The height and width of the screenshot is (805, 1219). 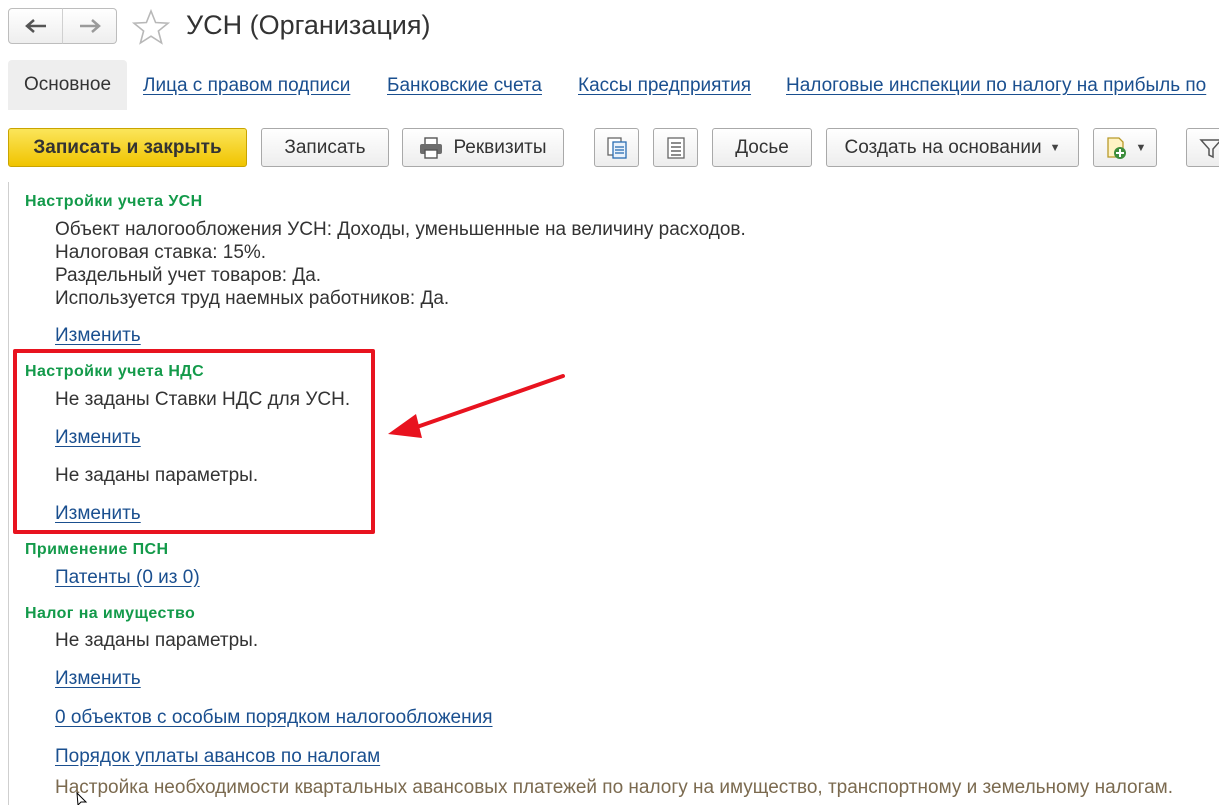 I want to click on documents-button, so click(x=616, y=147).